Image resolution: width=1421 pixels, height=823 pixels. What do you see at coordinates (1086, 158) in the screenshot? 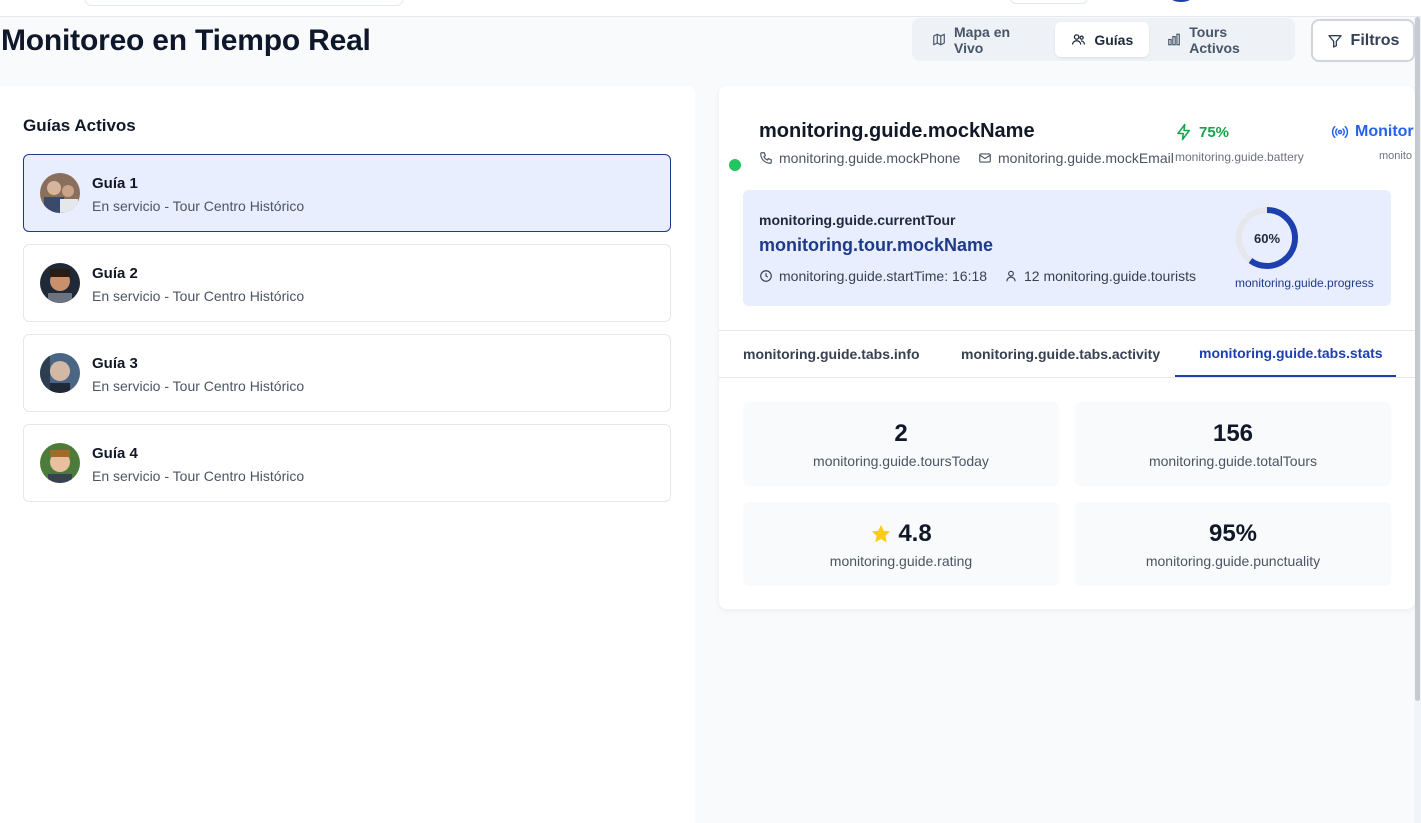
I see `guide-email-text: monitoring.guide.mockEmail` at bounding box center [1086, 158].